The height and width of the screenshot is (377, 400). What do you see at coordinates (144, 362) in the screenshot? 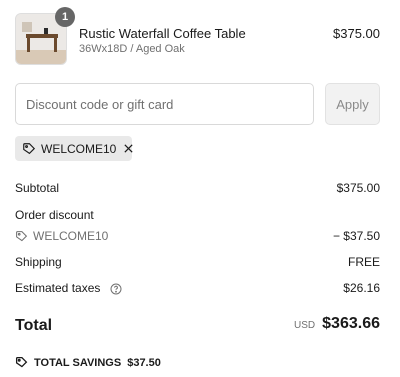
I see `savings-amount: $37.50` at bounding box center [144, 362].